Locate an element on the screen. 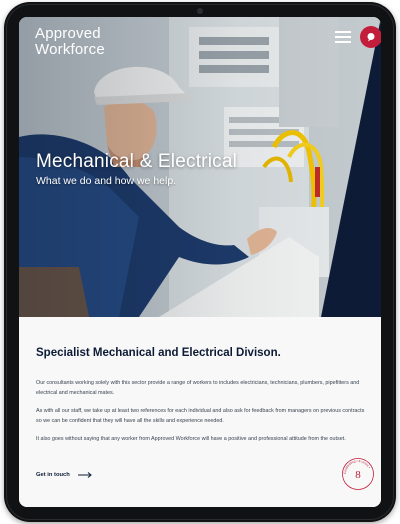  get-in-touch-link: Get in touch is located at coordinates (64, 475).